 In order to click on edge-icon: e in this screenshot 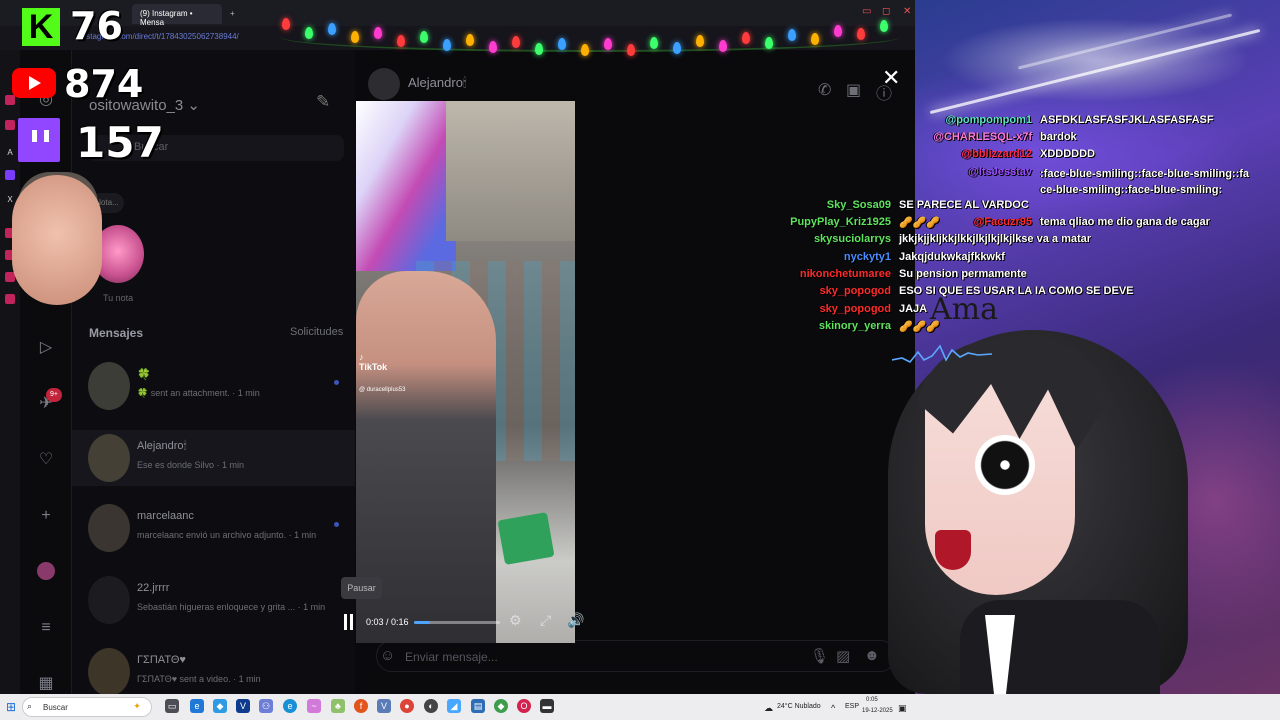, I will do `click(197, 706)`.